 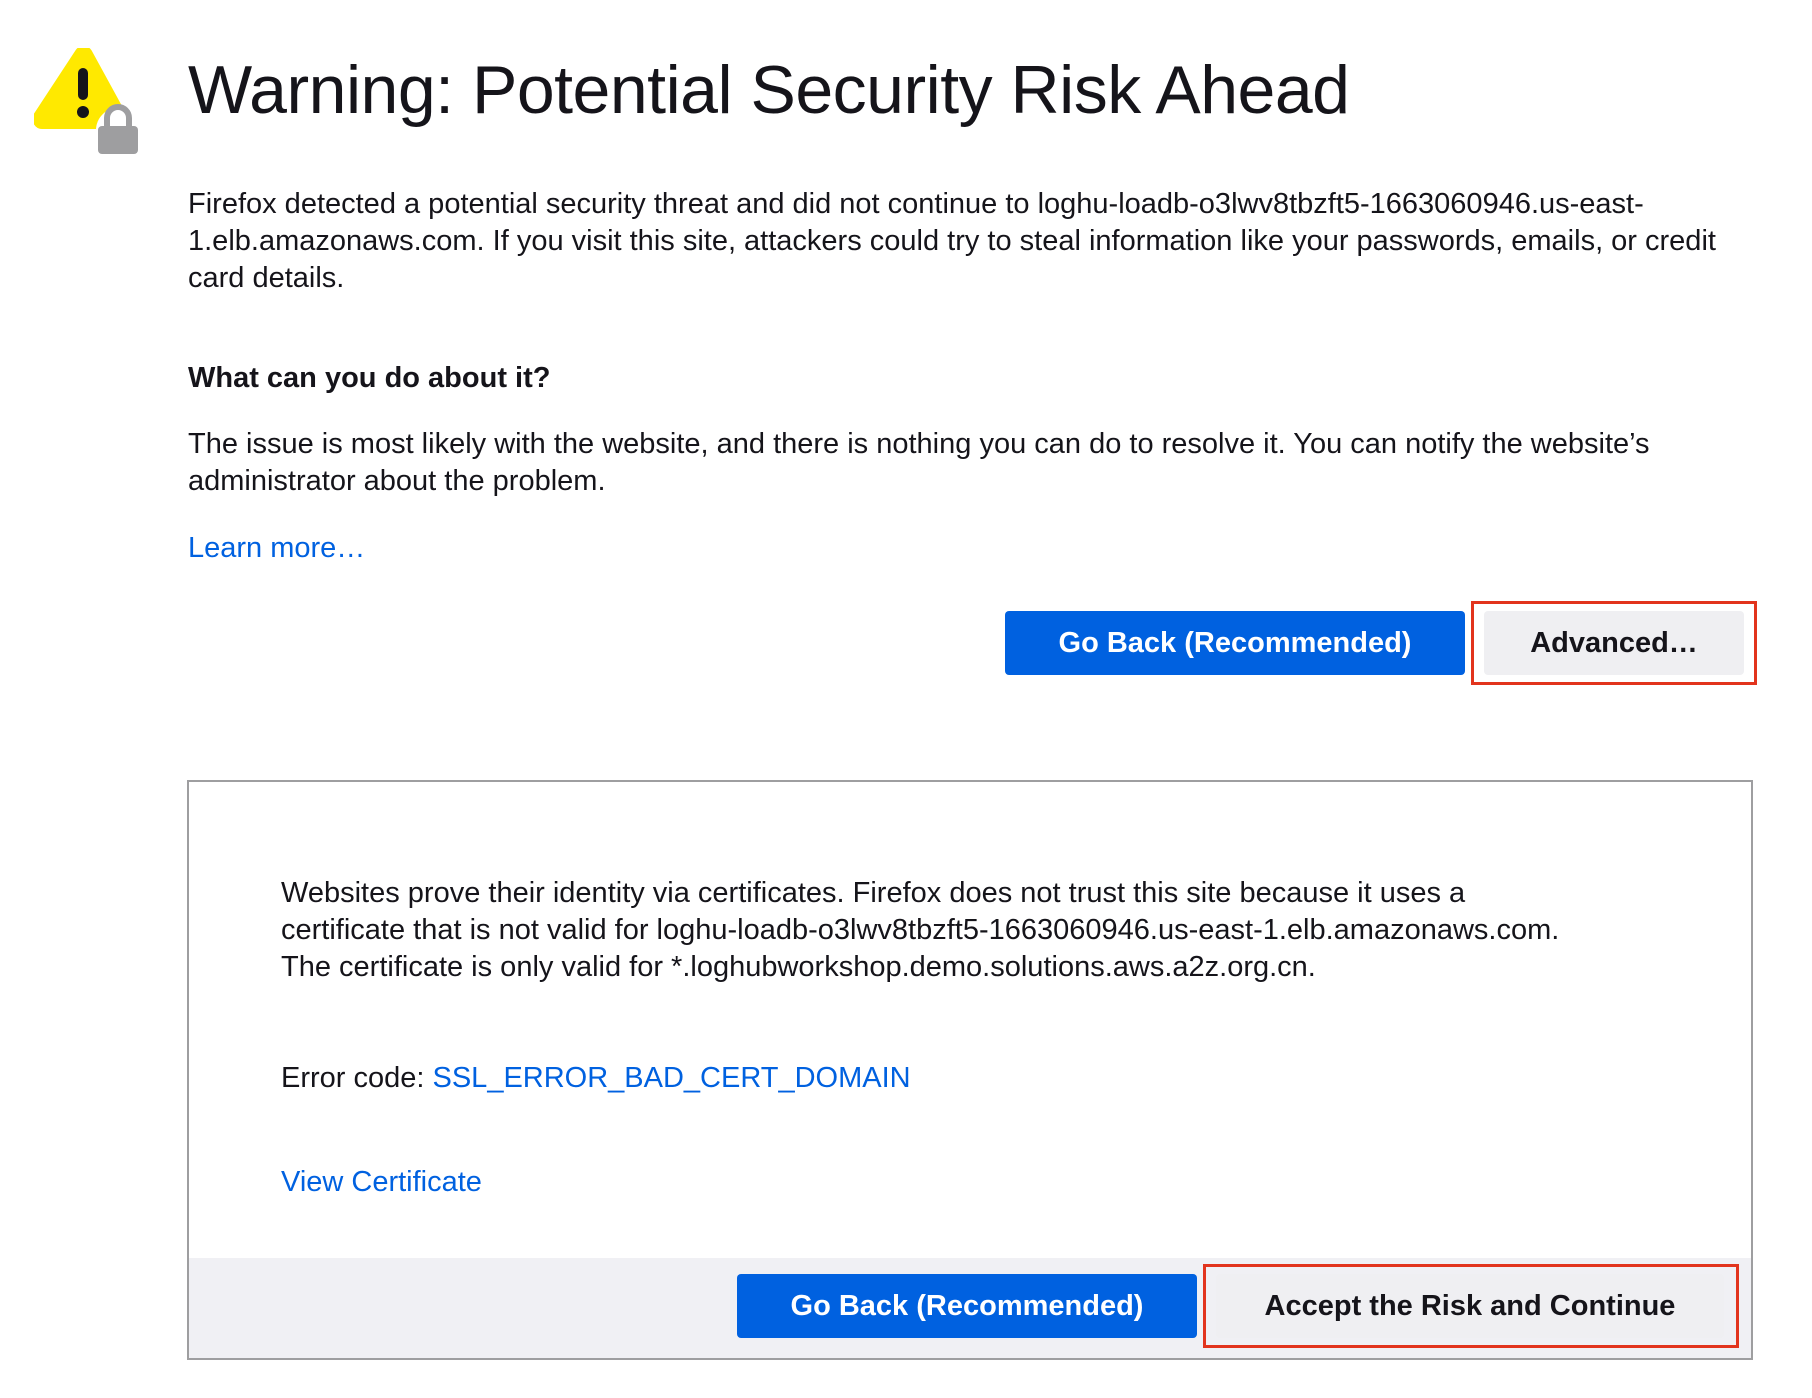 What do you see at coordinates (1235, 643) in the screenshot?
I see `go-back-button: Go Back (Recommended)` at bounding box center [1235, 643].